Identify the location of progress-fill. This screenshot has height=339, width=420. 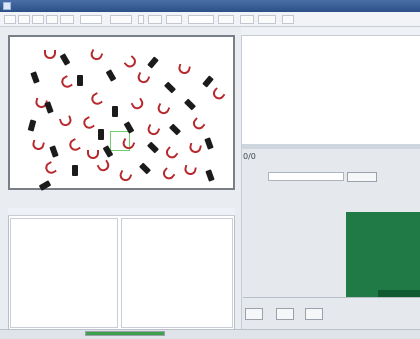
(125, 333).